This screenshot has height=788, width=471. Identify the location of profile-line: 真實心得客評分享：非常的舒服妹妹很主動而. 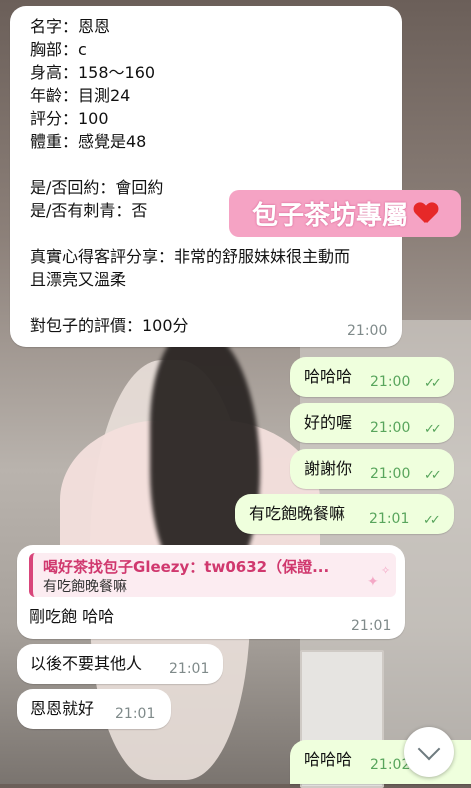
(190, 256).